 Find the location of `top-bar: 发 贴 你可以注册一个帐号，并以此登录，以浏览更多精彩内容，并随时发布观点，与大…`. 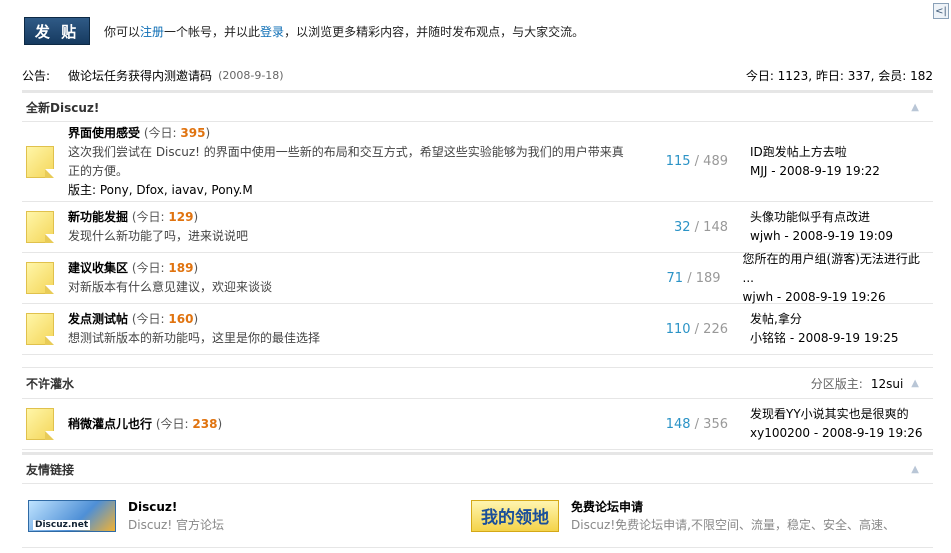

top-bar: 发 贴 你可以注册一个帐号，并以此登录，以浏览更多精彩内容，并随时发布观点，与大… is located at coordinates (304, 31).